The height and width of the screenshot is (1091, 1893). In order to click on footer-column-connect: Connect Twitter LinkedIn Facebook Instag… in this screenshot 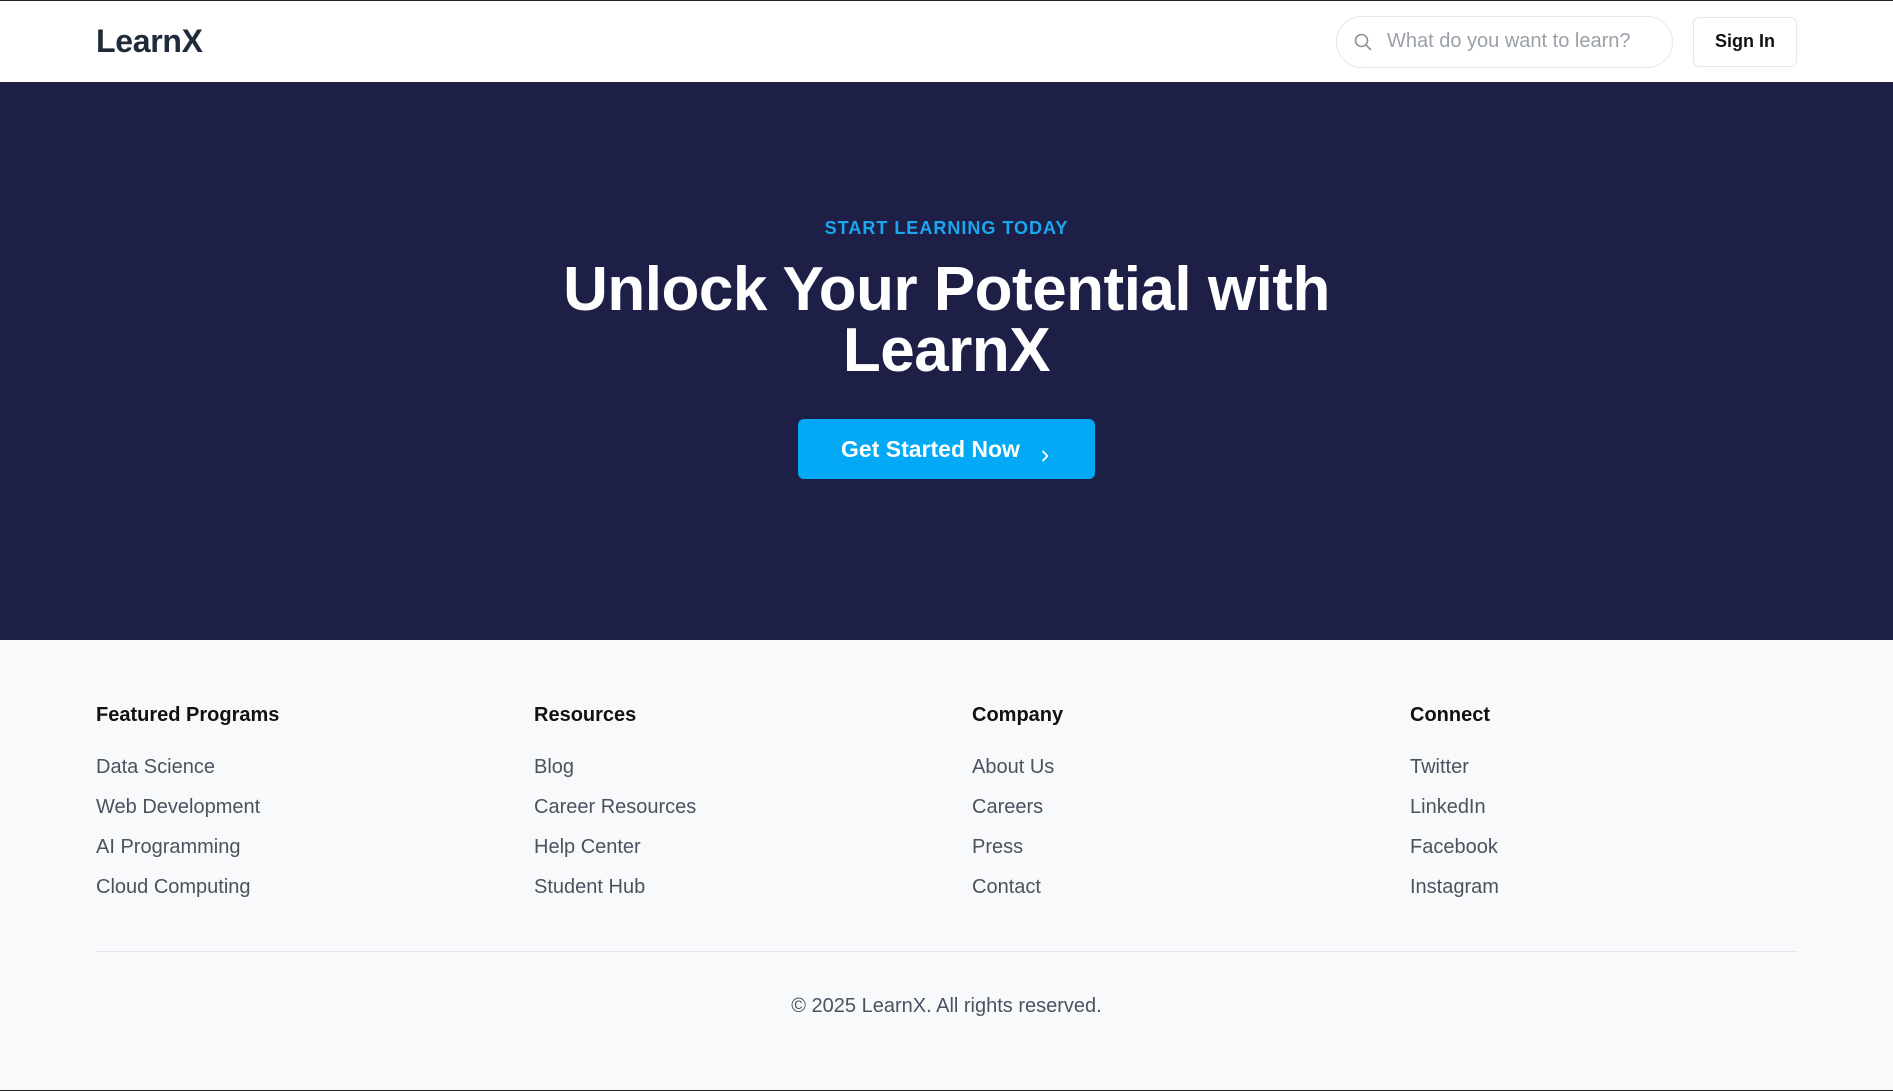, I will do `click(1603, 827)`.